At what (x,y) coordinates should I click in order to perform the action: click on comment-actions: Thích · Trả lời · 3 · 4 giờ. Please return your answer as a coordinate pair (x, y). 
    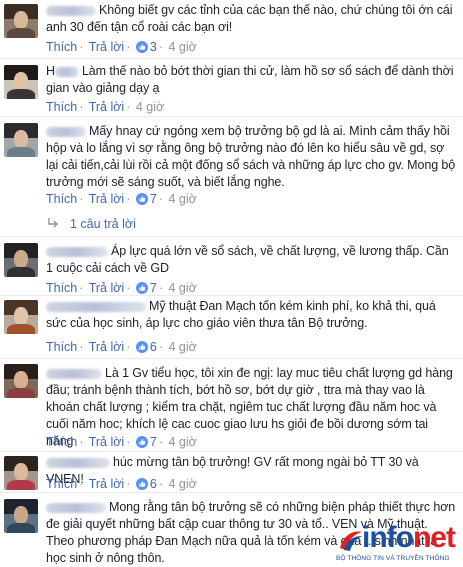
    Looking at the image, I should click on (121, 47).